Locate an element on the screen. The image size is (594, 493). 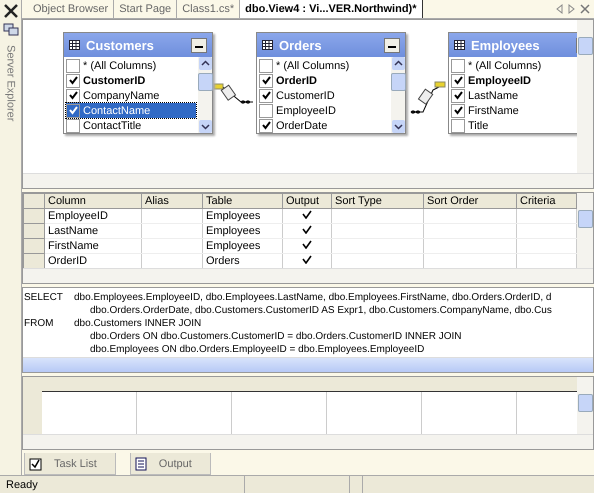
column-header: Sort Order is located at coordinates (470, 201).